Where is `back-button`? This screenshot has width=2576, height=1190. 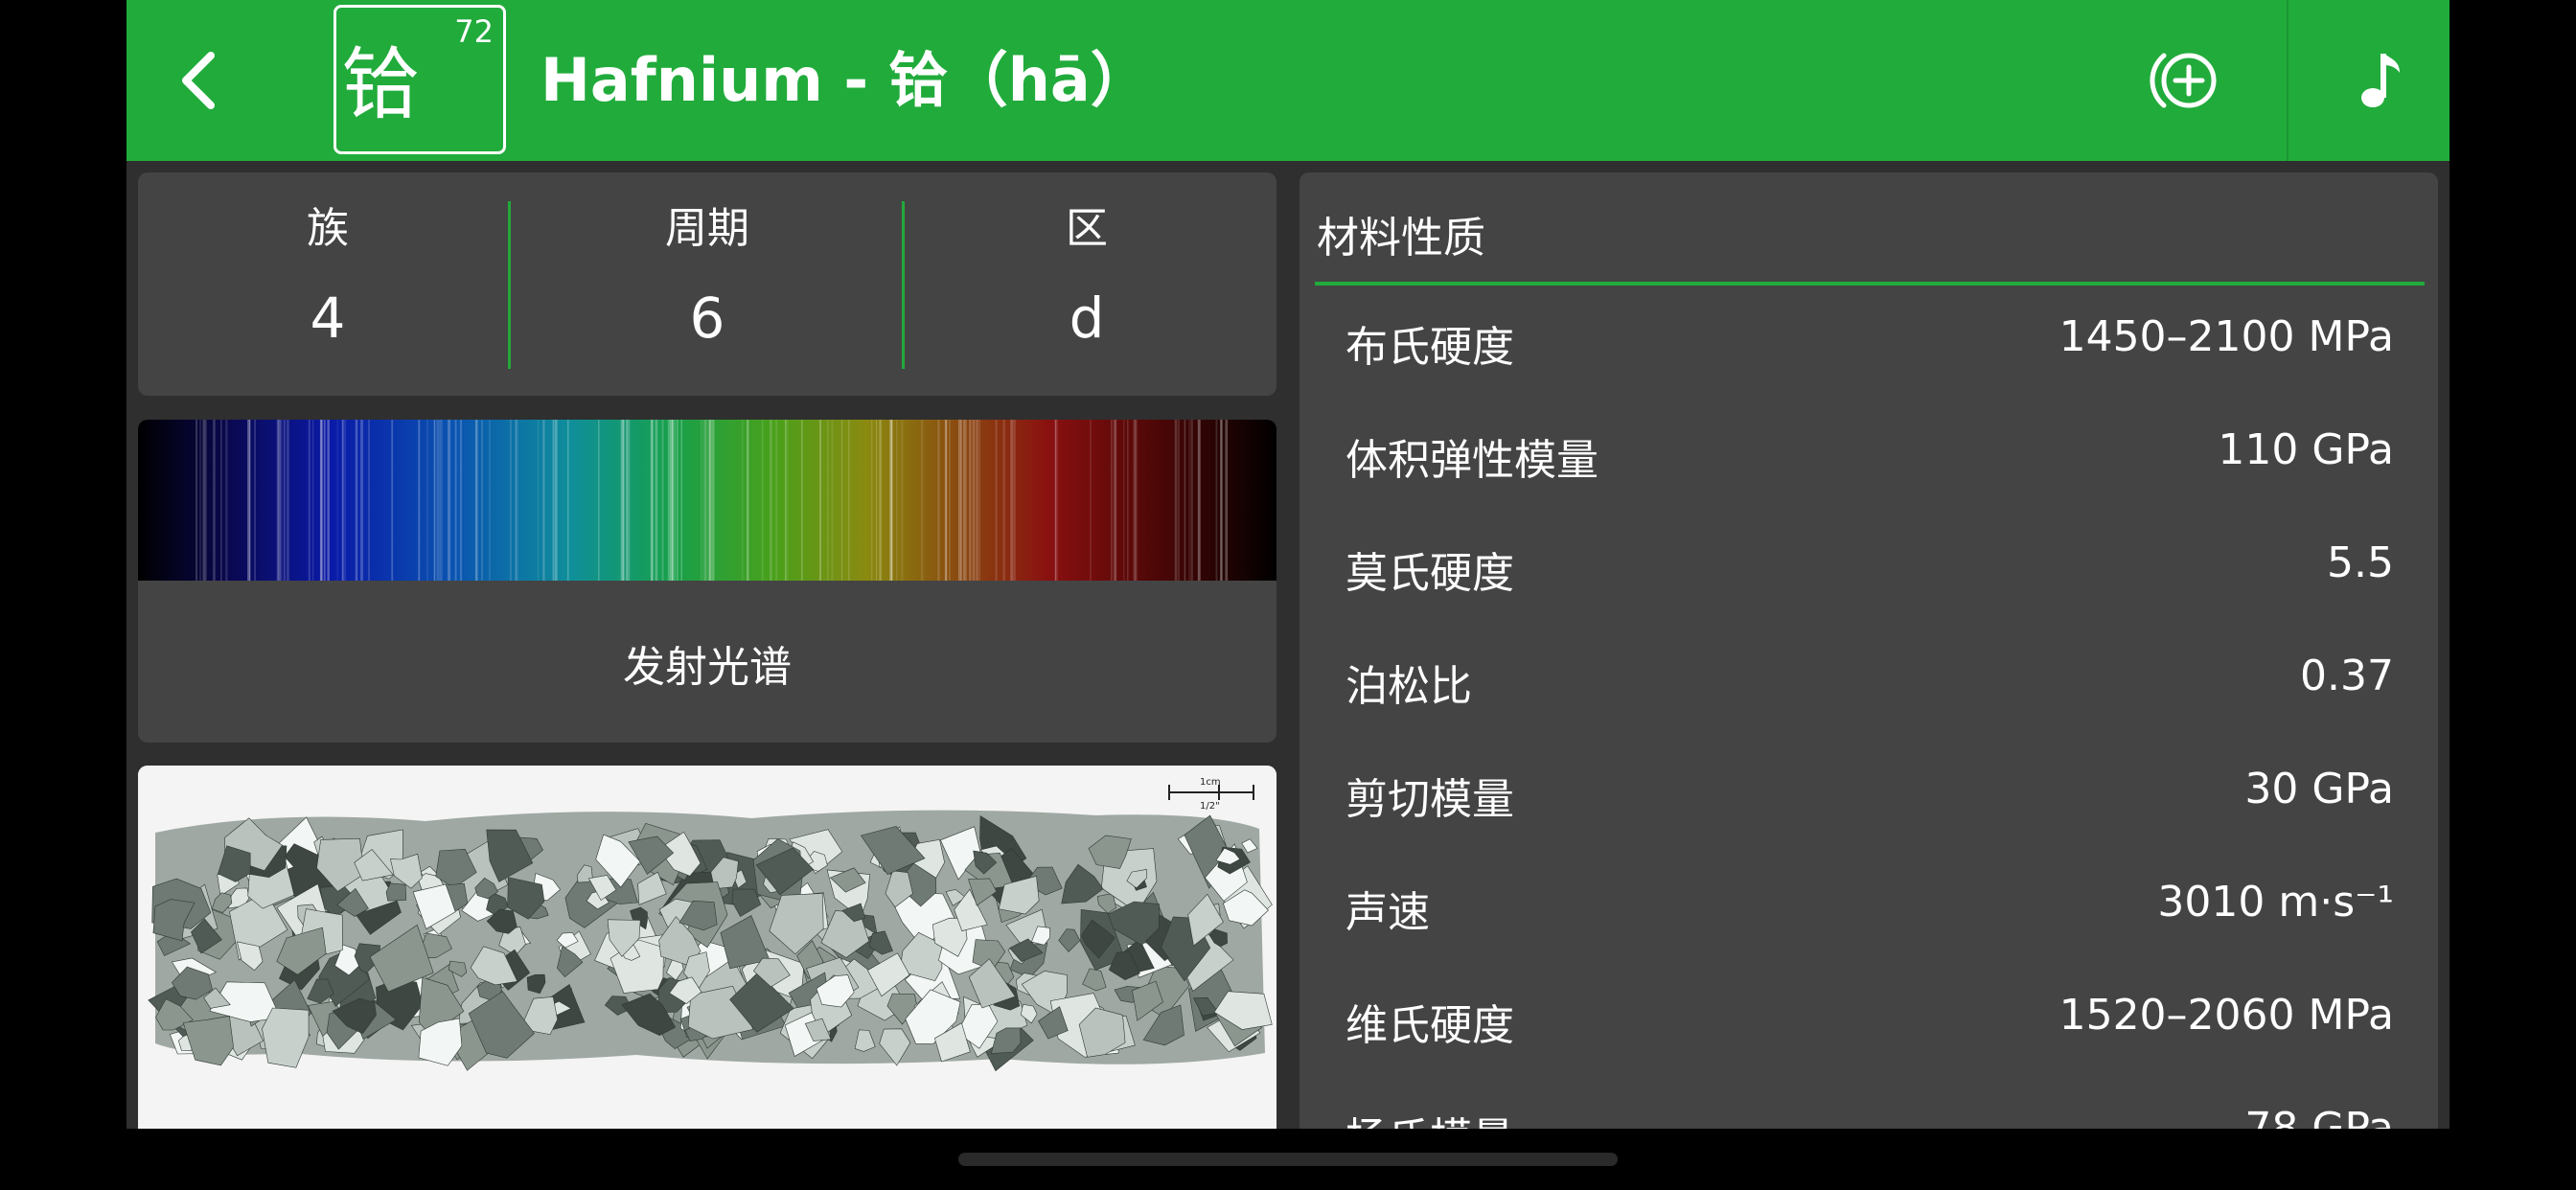
back-button is located at coordinates (201, 81).